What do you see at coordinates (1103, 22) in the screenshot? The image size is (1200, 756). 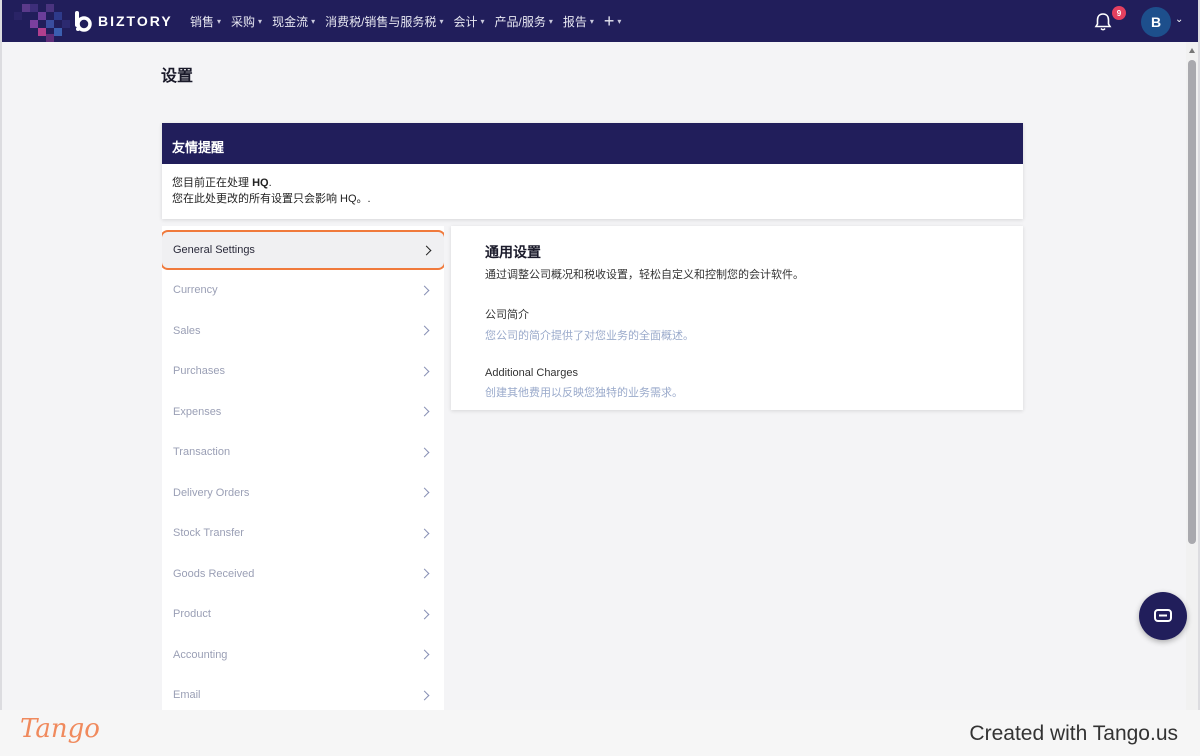 I see `bell-icon` at bounding box center [1103, 22].